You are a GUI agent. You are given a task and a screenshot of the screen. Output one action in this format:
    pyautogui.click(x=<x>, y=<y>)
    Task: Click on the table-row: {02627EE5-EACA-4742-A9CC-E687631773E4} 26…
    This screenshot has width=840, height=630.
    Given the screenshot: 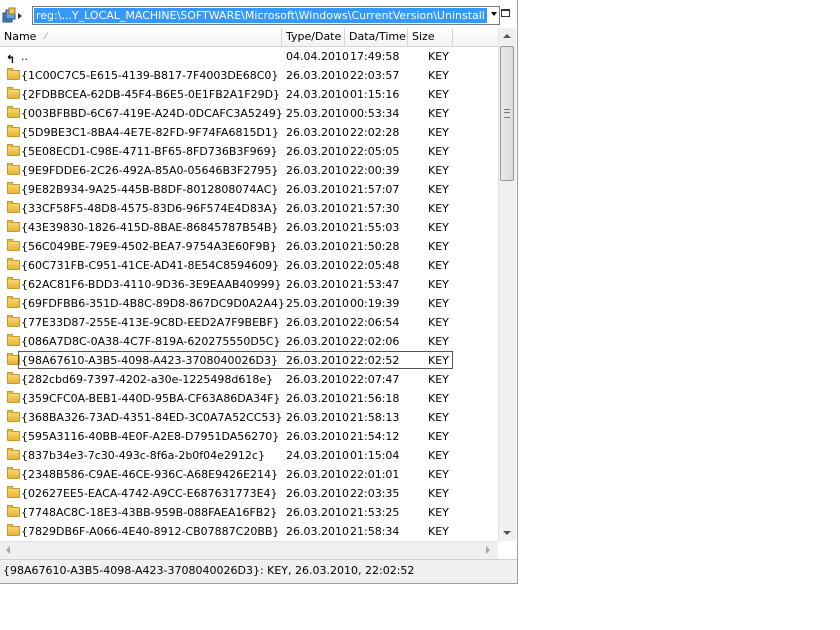 What is the action you would take?
    pyautogui.click(x=249, y=493)
    